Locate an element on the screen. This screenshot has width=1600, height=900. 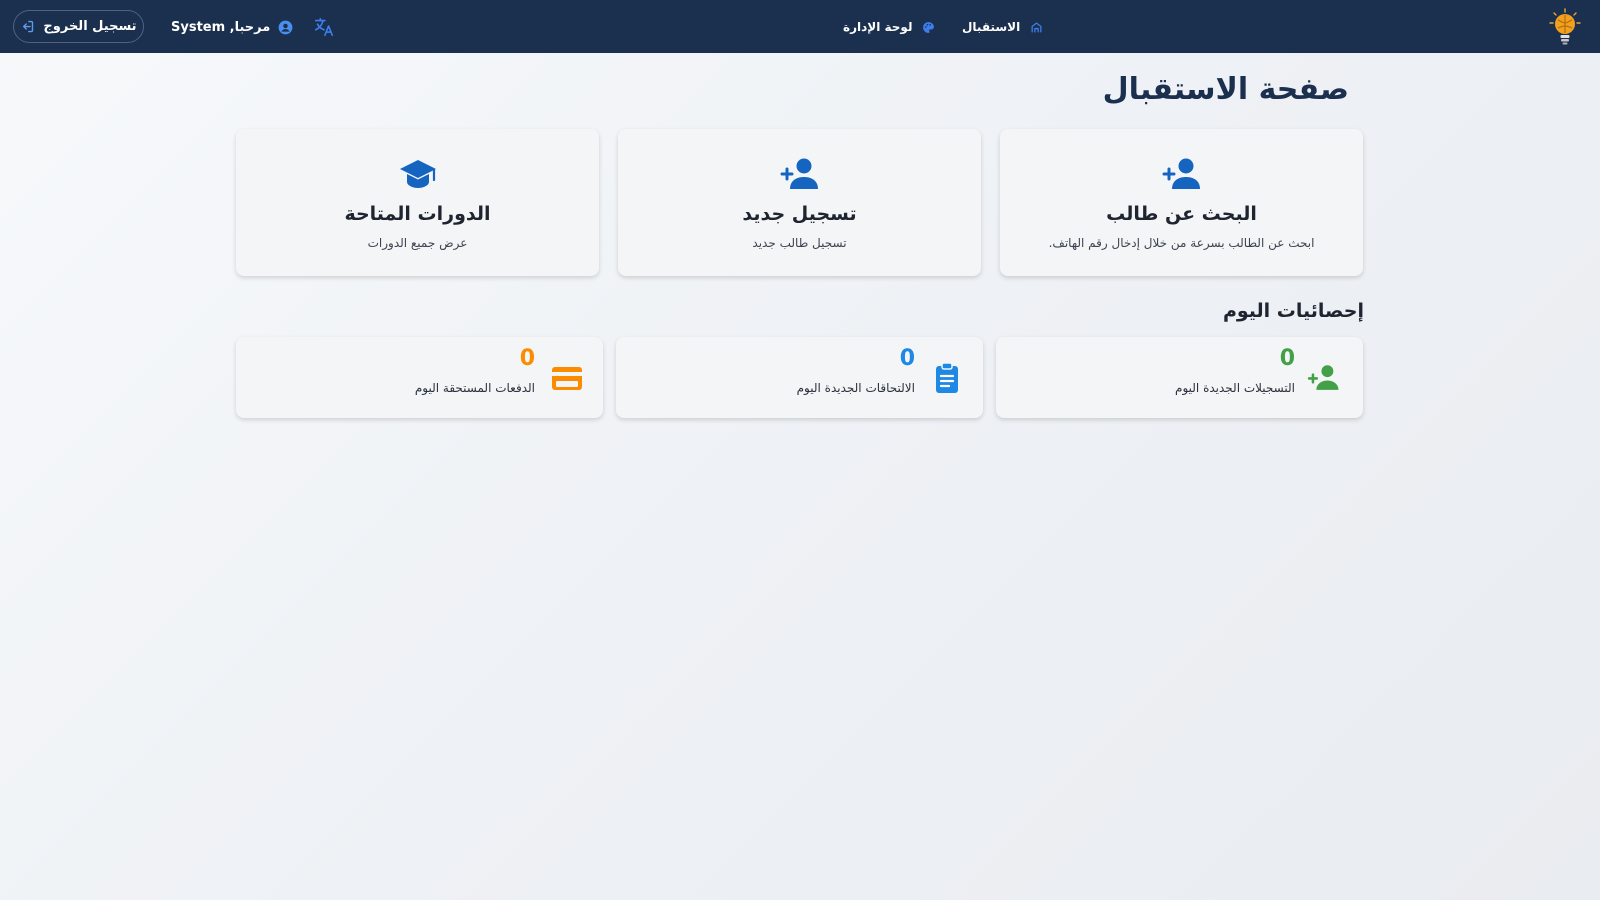
card-search-title: البحث عن طالب is located at coordinates (1181, 214).